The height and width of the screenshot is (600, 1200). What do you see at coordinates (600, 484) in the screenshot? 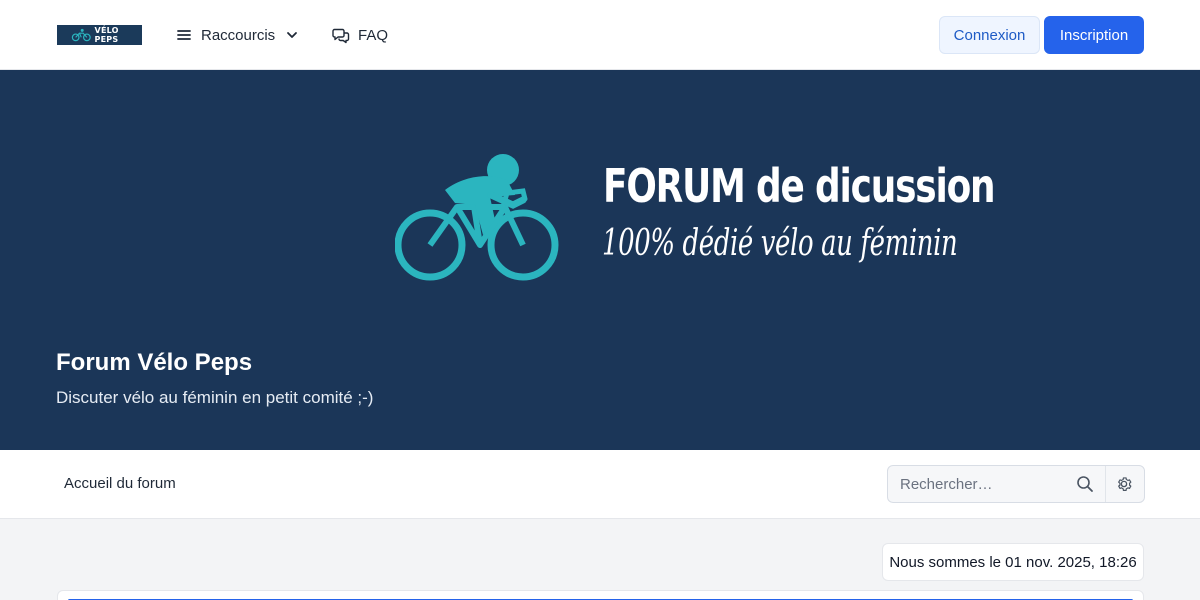
I see `breadcrumb-bar: Accueil du forum` at bounding box center [600, 484].